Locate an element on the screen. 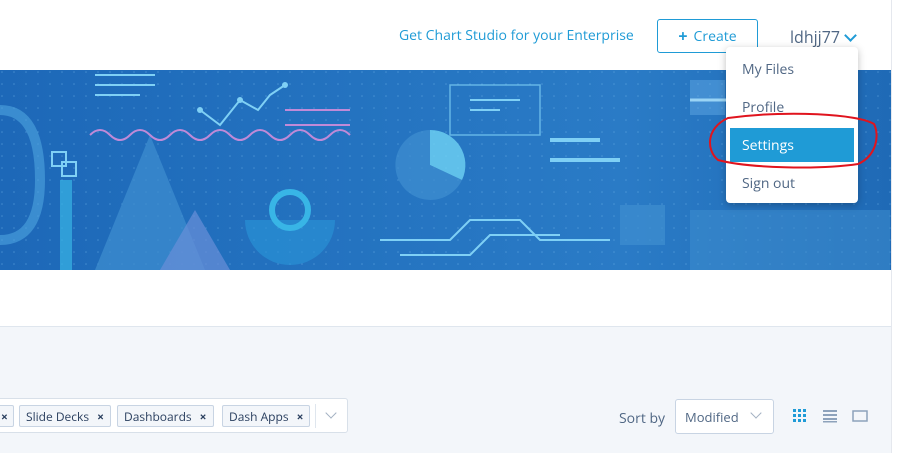 Image resolution: width=897 pixels, height=453 pixels. filter-tag-dashboards: Dashboards × is located at coordinates (165, 416).